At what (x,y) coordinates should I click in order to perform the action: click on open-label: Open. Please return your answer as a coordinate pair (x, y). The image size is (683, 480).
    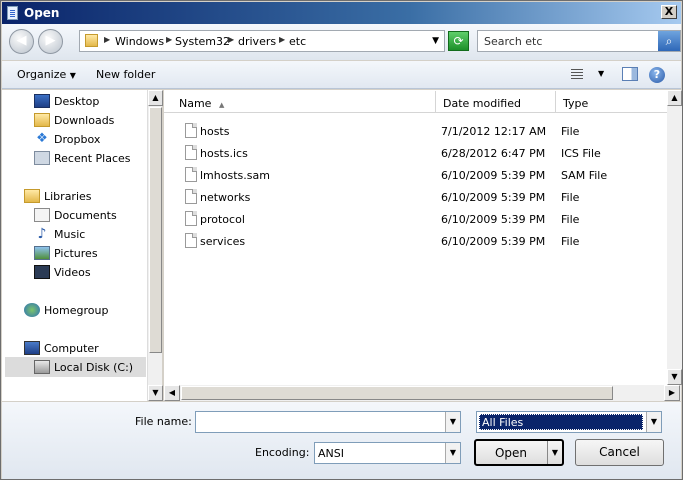
    Looking at the image, I should click on (511, 453).